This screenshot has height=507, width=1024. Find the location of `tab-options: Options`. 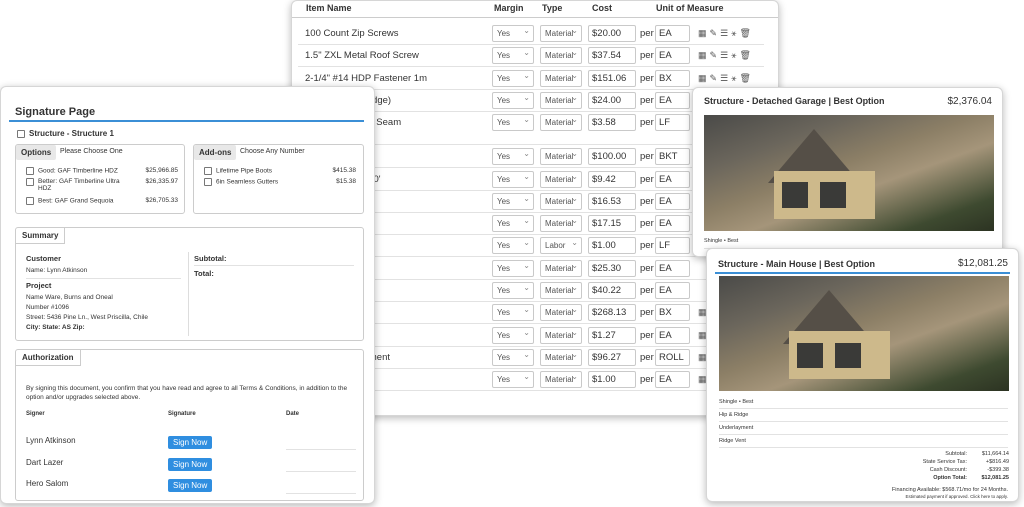

tab-options: Options is located at coordinates (36, 152).